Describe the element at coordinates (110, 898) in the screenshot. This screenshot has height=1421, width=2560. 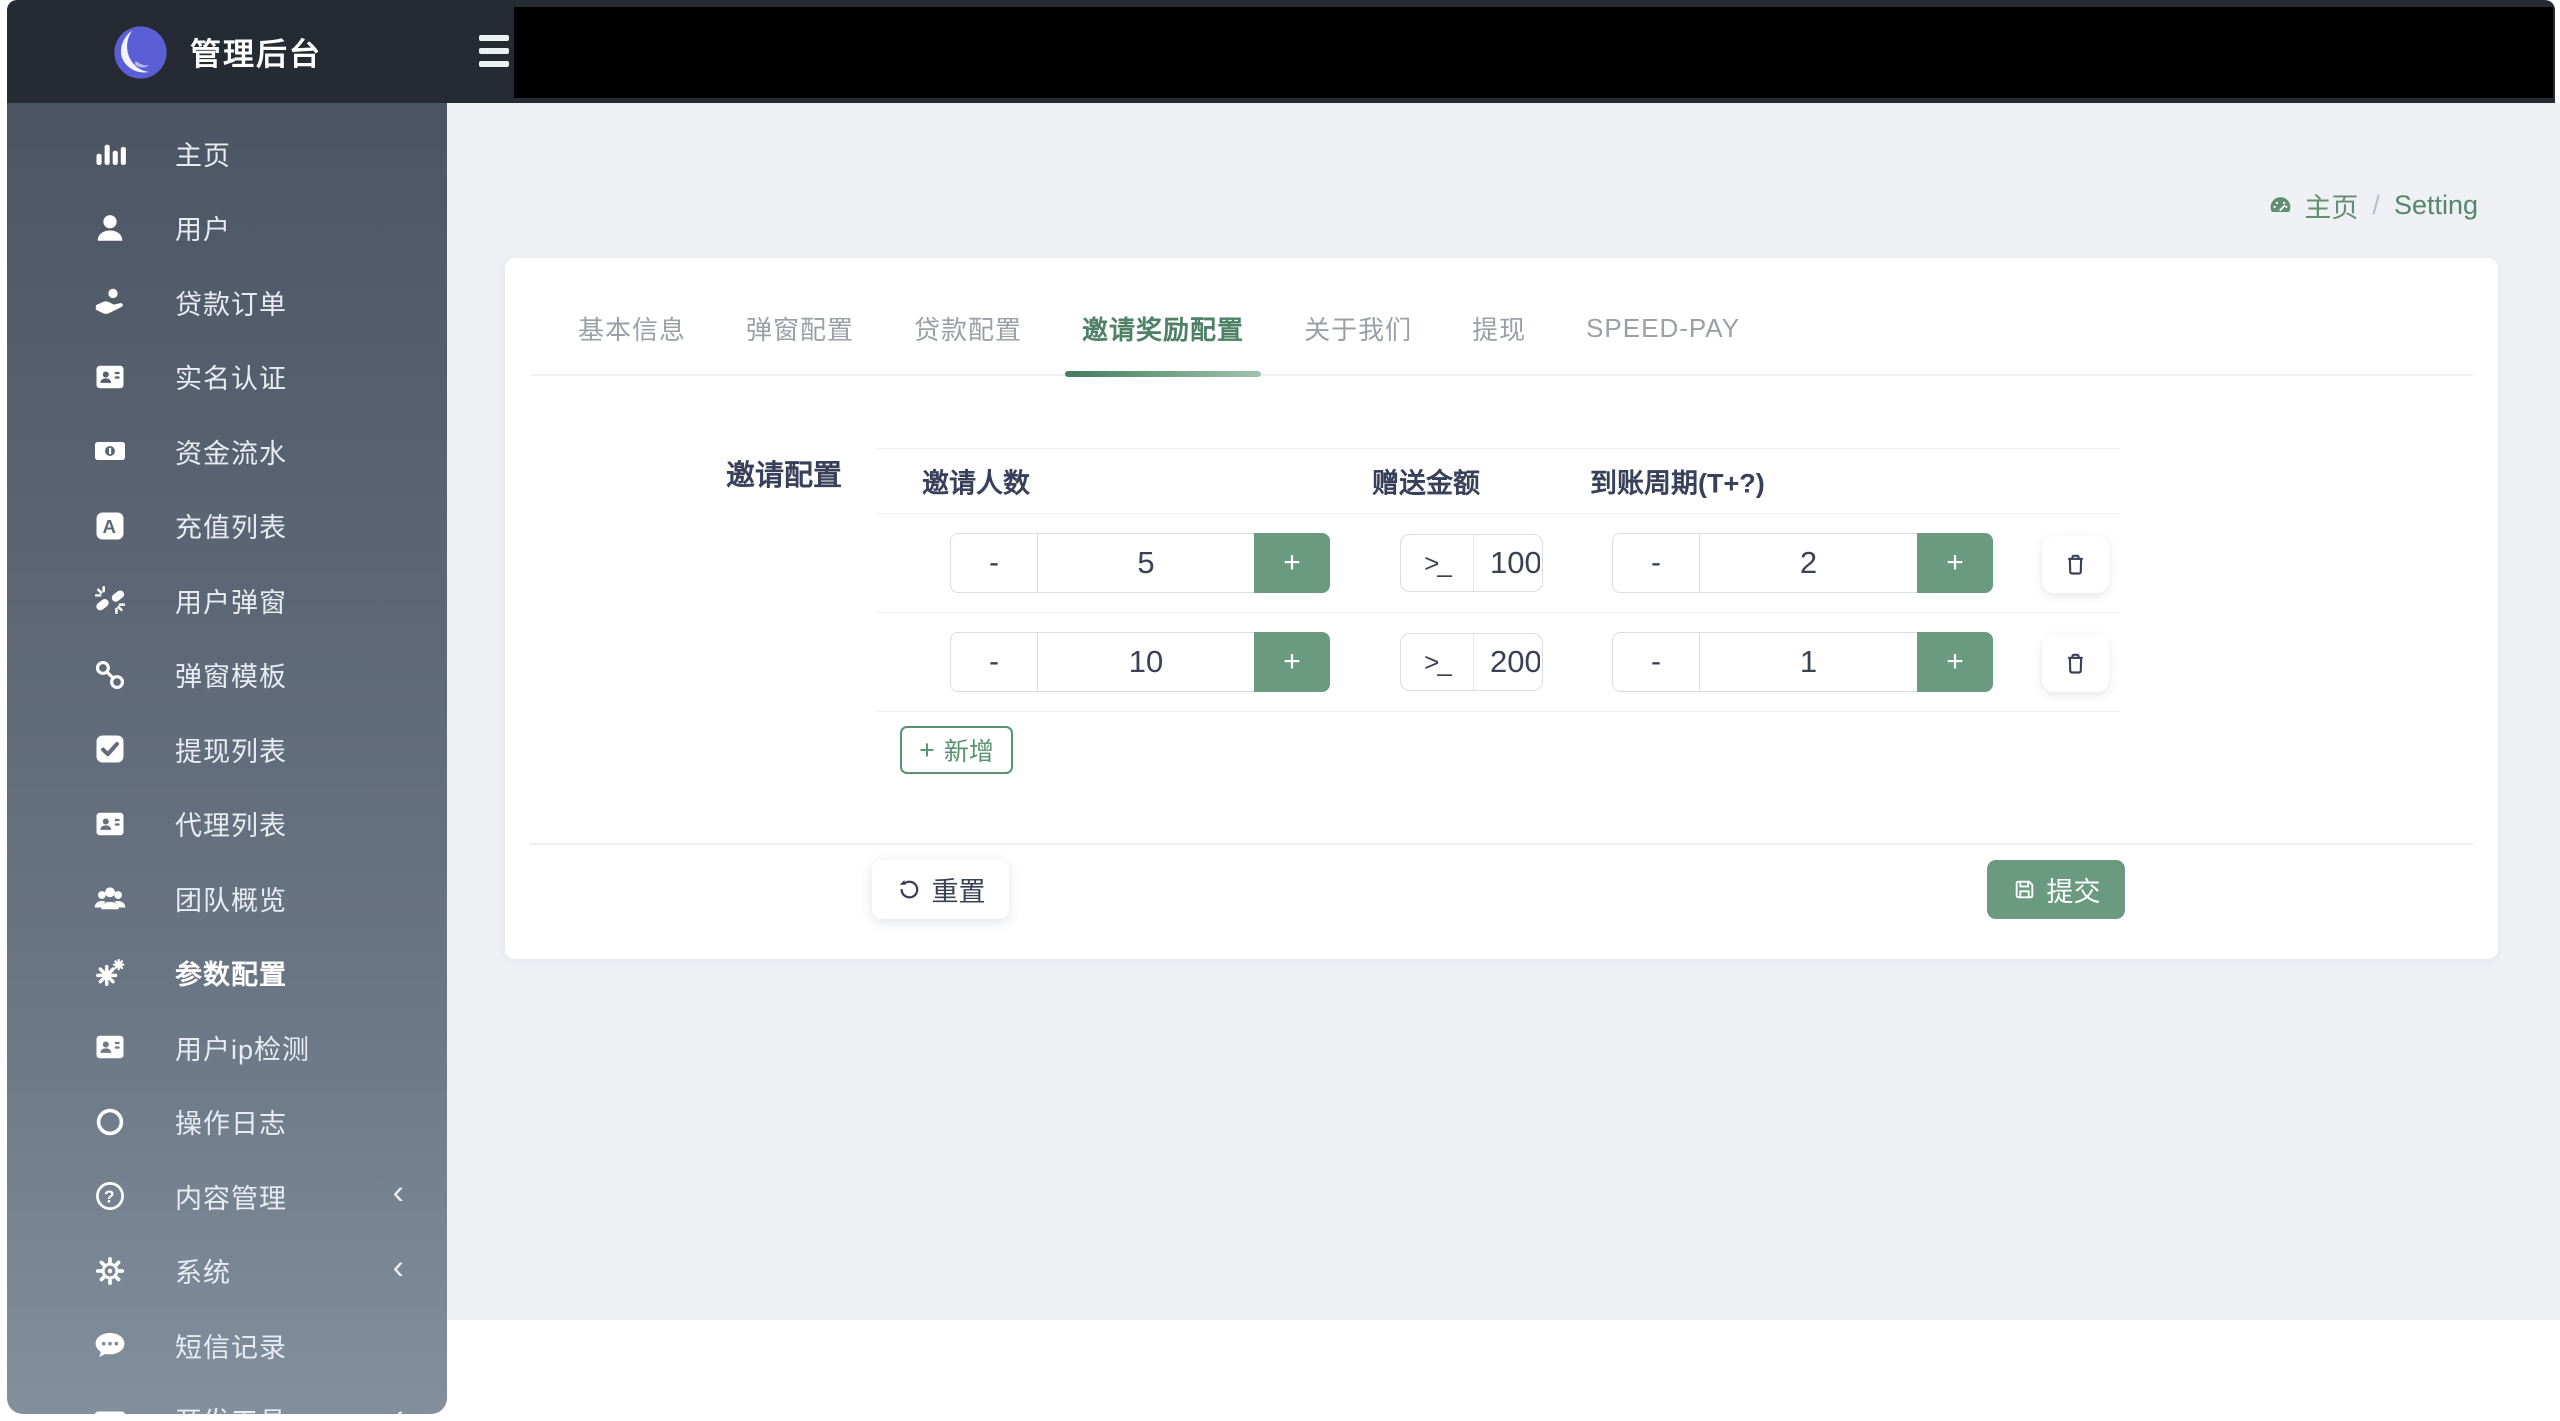
I see `users-icon` at that location.